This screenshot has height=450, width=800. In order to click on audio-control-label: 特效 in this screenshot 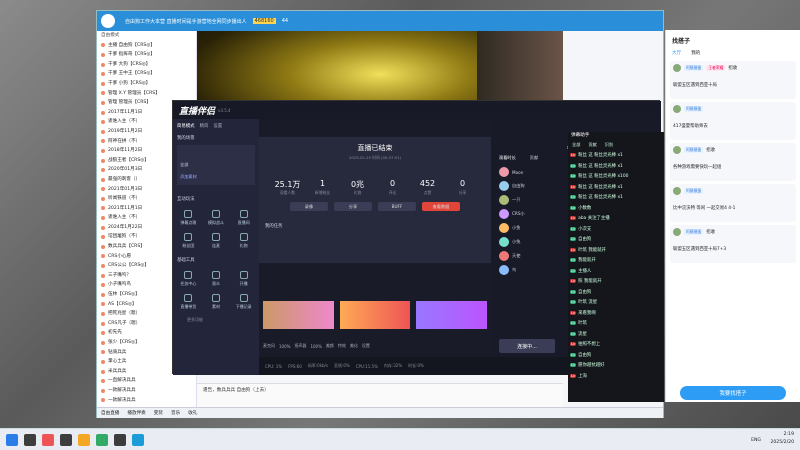, I will do `click(342, 346)`.